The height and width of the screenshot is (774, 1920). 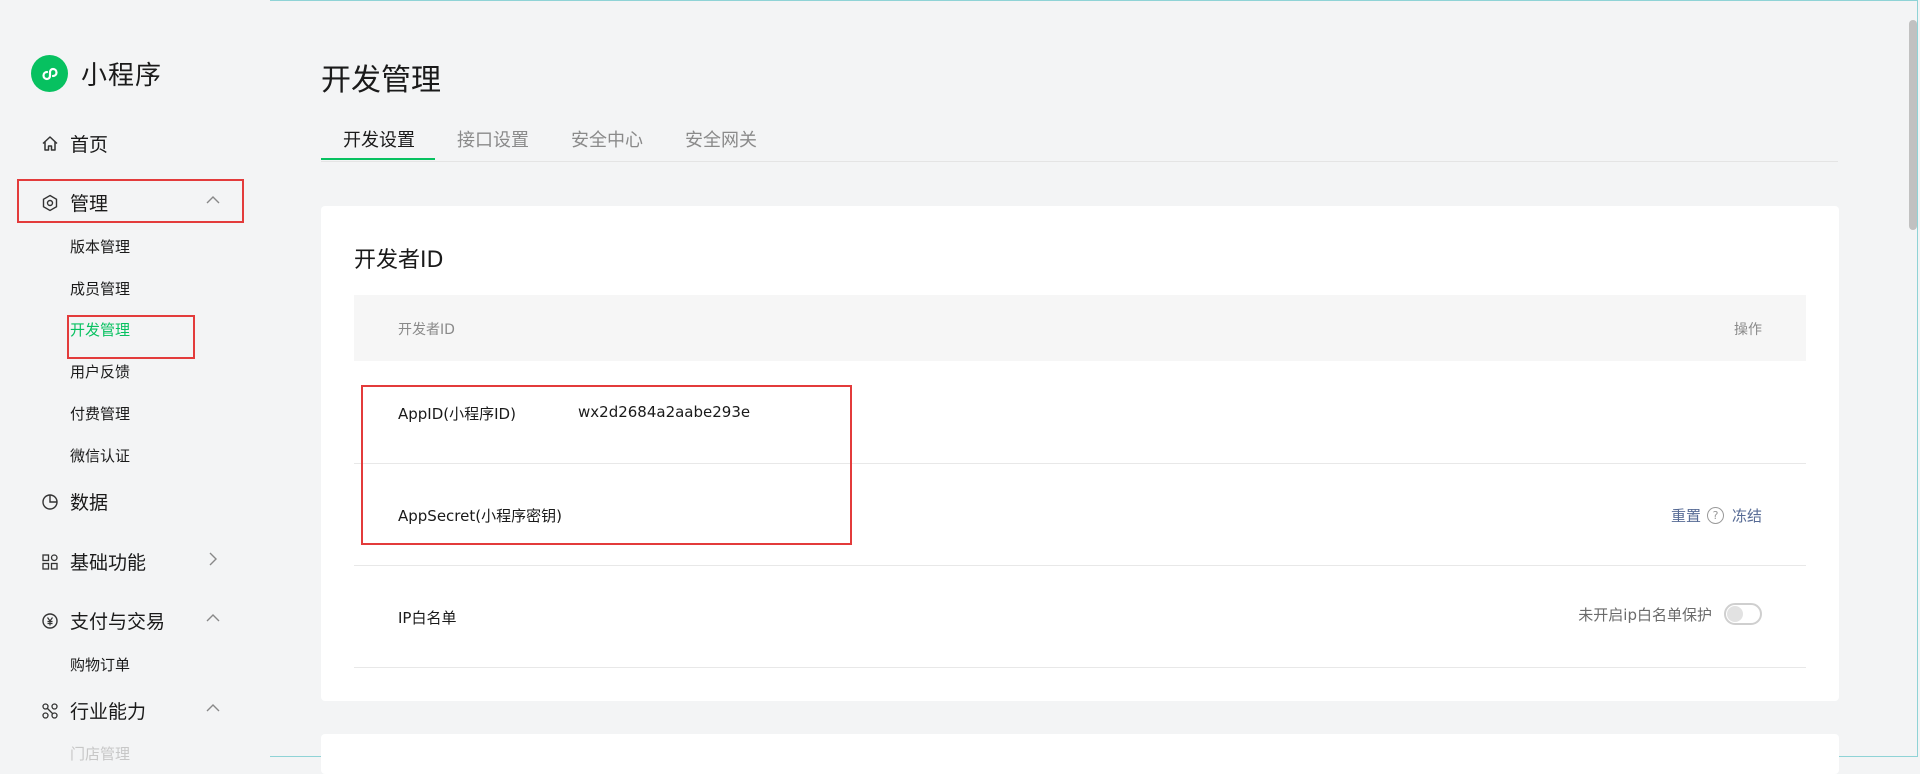 I want to click on next-card, so click(x=1080, y=754).